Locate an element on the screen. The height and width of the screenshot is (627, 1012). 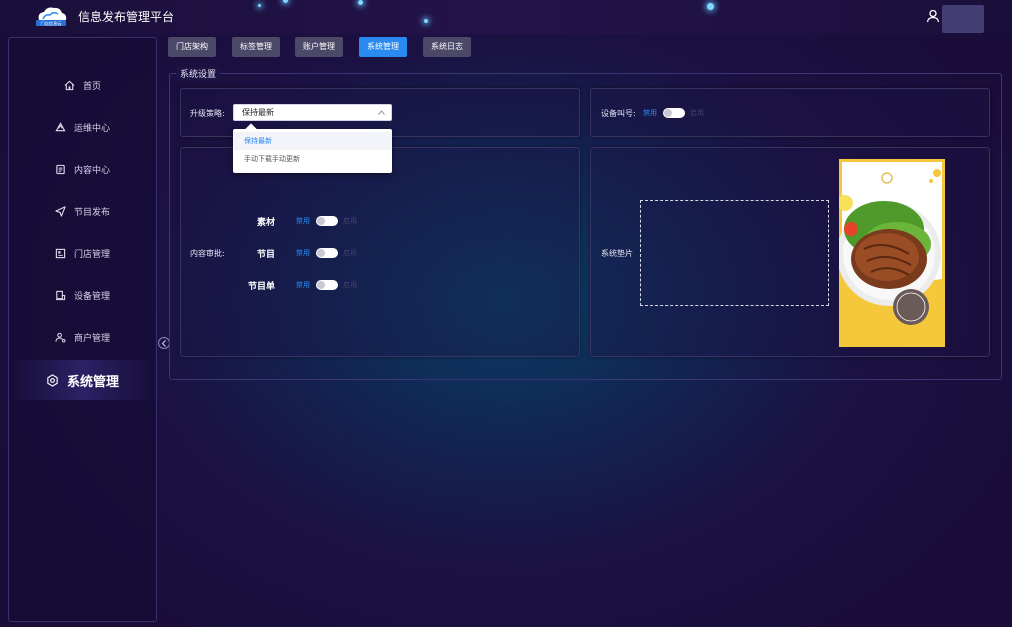
sidebar-item-label: 运维中心 is located at coordinates (91, 128).